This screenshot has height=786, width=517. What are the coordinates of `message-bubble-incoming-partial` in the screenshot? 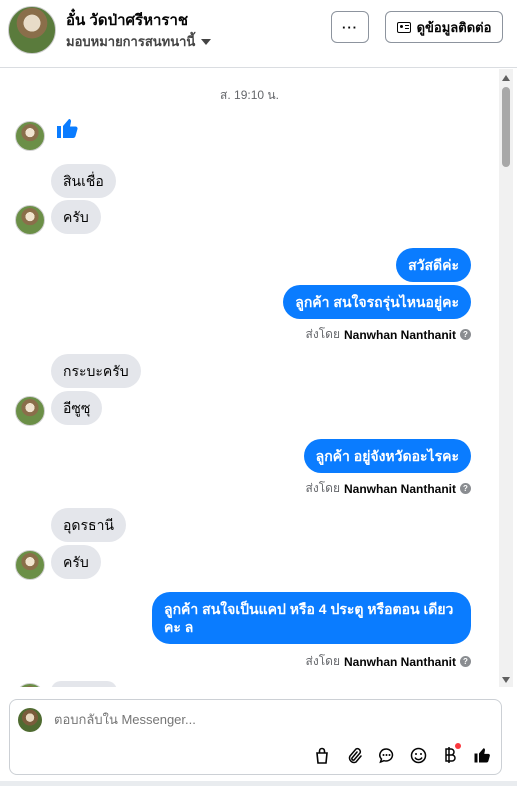 It's located at (84, 684).